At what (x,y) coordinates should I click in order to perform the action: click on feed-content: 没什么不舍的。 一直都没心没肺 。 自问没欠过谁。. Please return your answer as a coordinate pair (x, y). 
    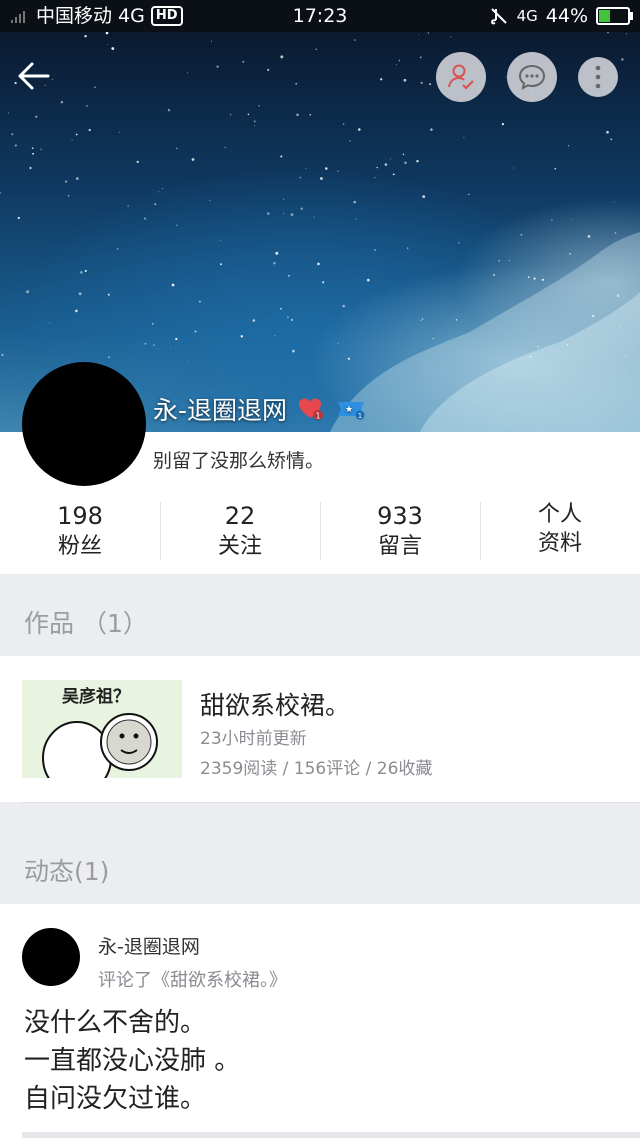
    Looking at the image, I should click on (132, 1061).